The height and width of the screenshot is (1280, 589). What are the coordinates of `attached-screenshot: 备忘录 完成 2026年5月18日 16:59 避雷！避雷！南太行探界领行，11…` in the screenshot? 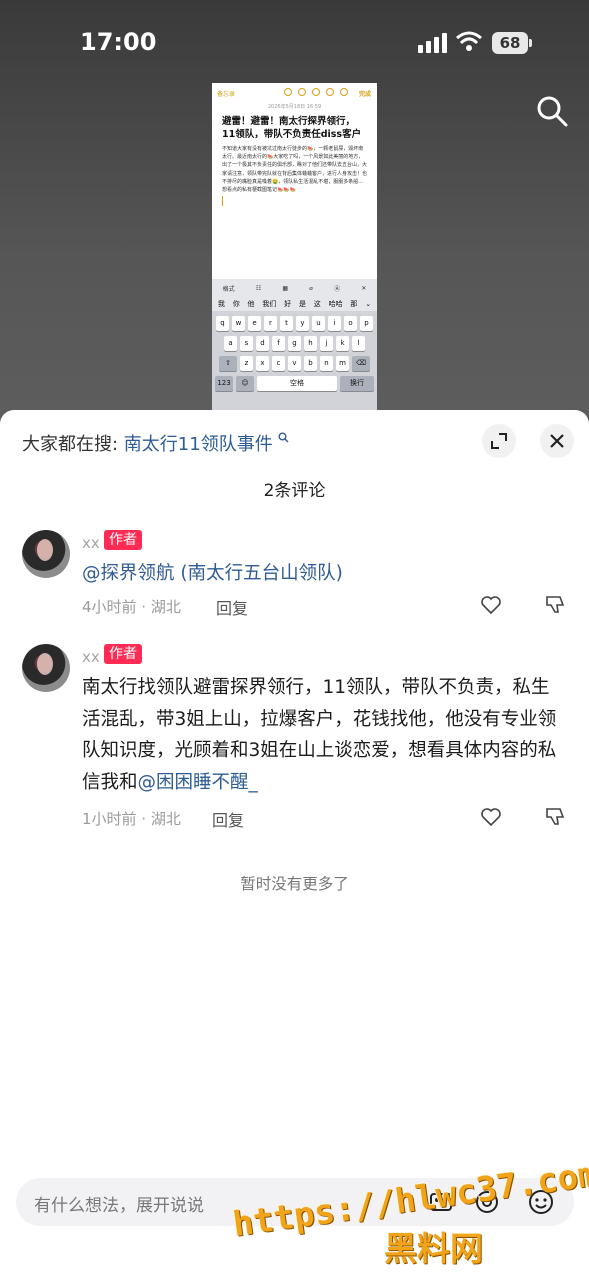 It's located at (294, 246).